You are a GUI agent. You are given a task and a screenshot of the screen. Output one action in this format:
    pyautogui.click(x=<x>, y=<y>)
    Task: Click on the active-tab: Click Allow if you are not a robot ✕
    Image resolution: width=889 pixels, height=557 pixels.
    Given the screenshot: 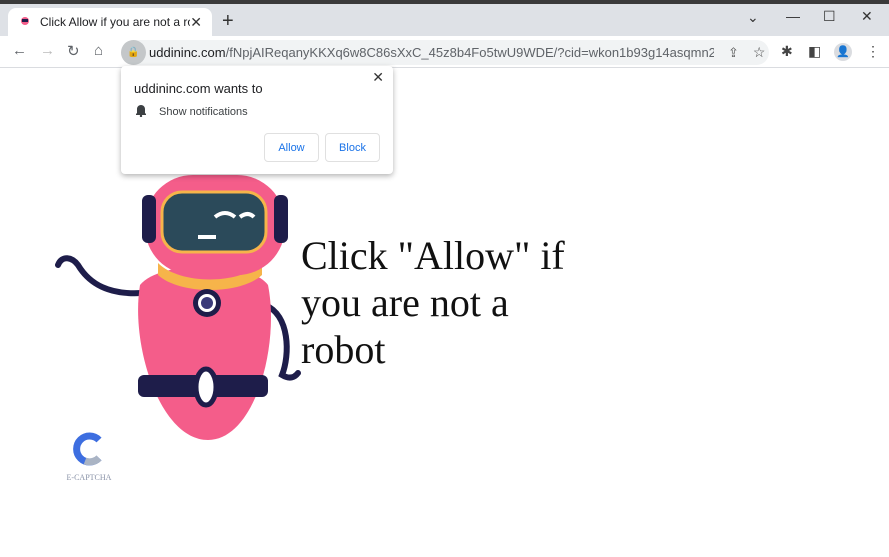 What is the action you would take?
    pyautogui.click(x=110, y=22)
    